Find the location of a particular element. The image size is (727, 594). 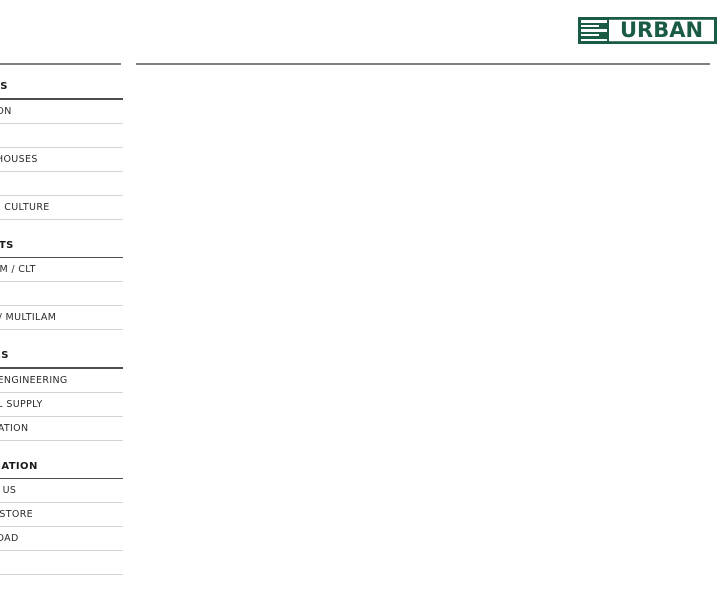

nav-heading-products: DUCTS is located at coordinates (7, 245).